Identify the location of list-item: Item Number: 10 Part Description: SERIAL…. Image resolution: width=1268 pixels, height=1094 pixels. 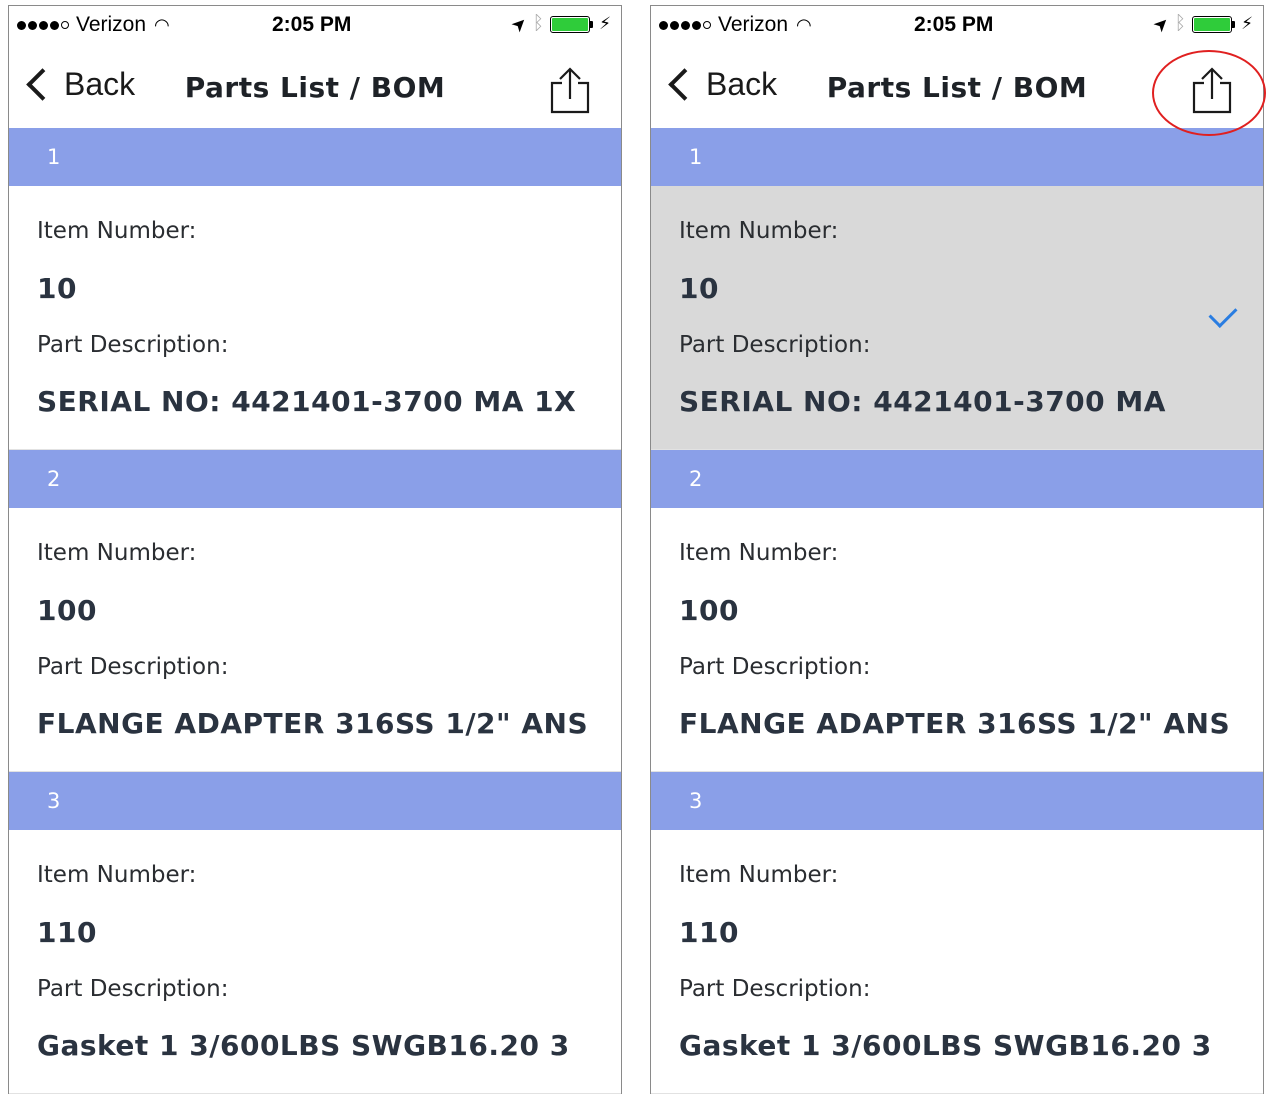
(315, 318).